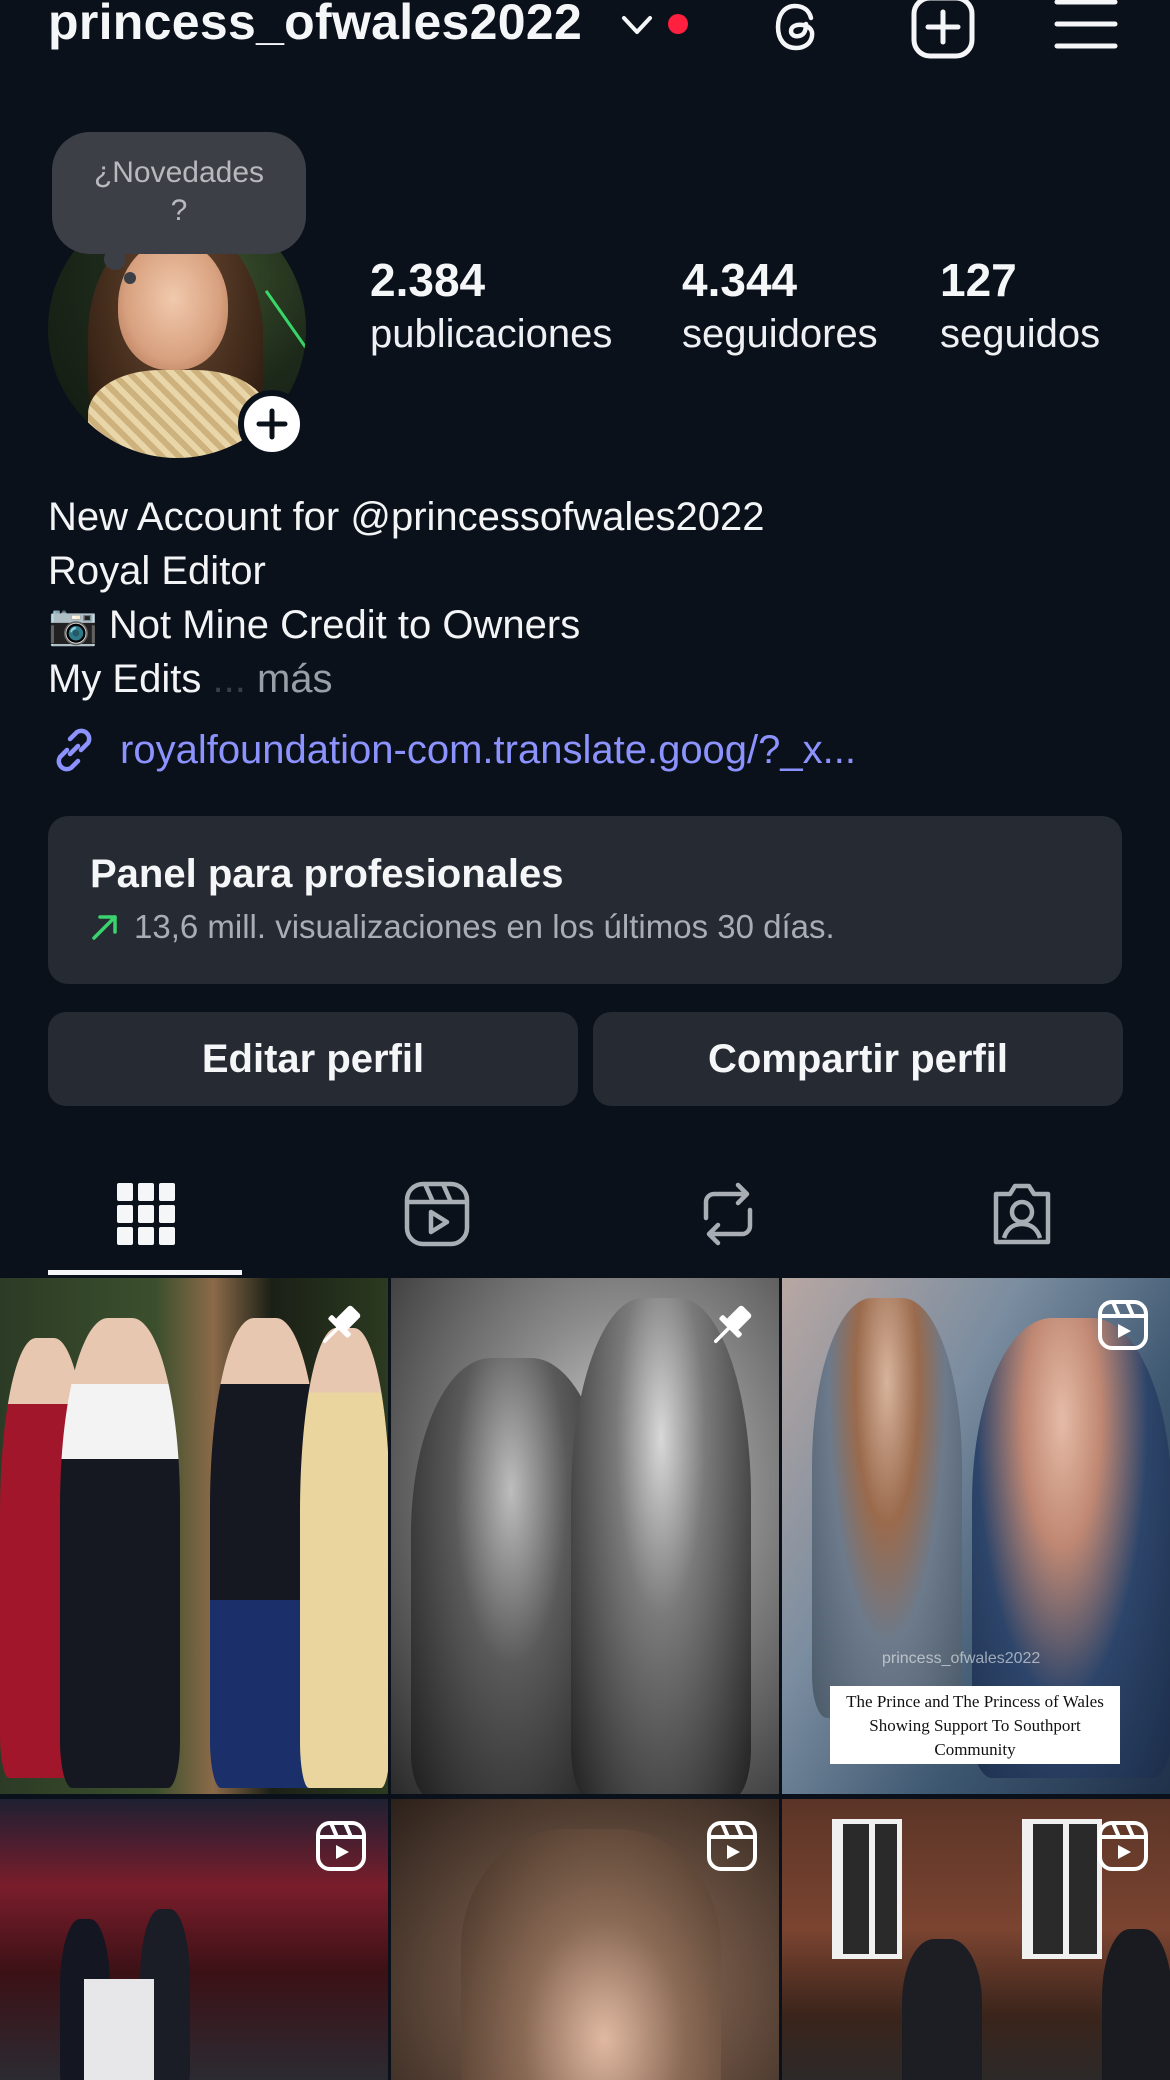  I want to click on tab-reposts, so click(728, 1214).